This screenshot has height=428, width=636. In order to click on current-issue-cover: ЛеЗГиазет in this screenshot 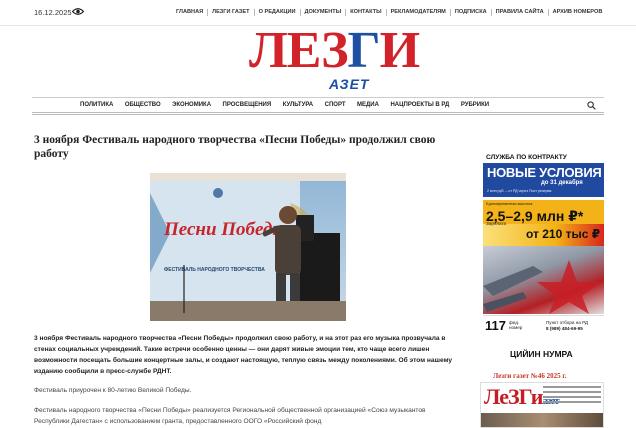, I will do `click(542, 405)`.